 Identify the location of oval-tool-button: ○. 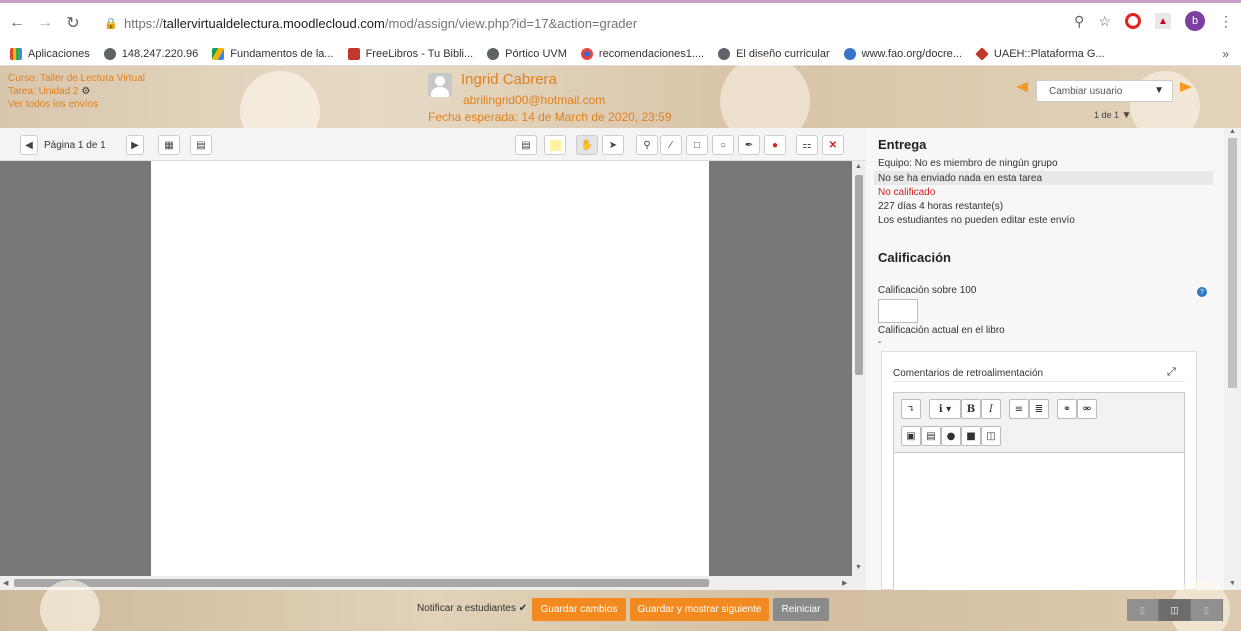
(723, 145).